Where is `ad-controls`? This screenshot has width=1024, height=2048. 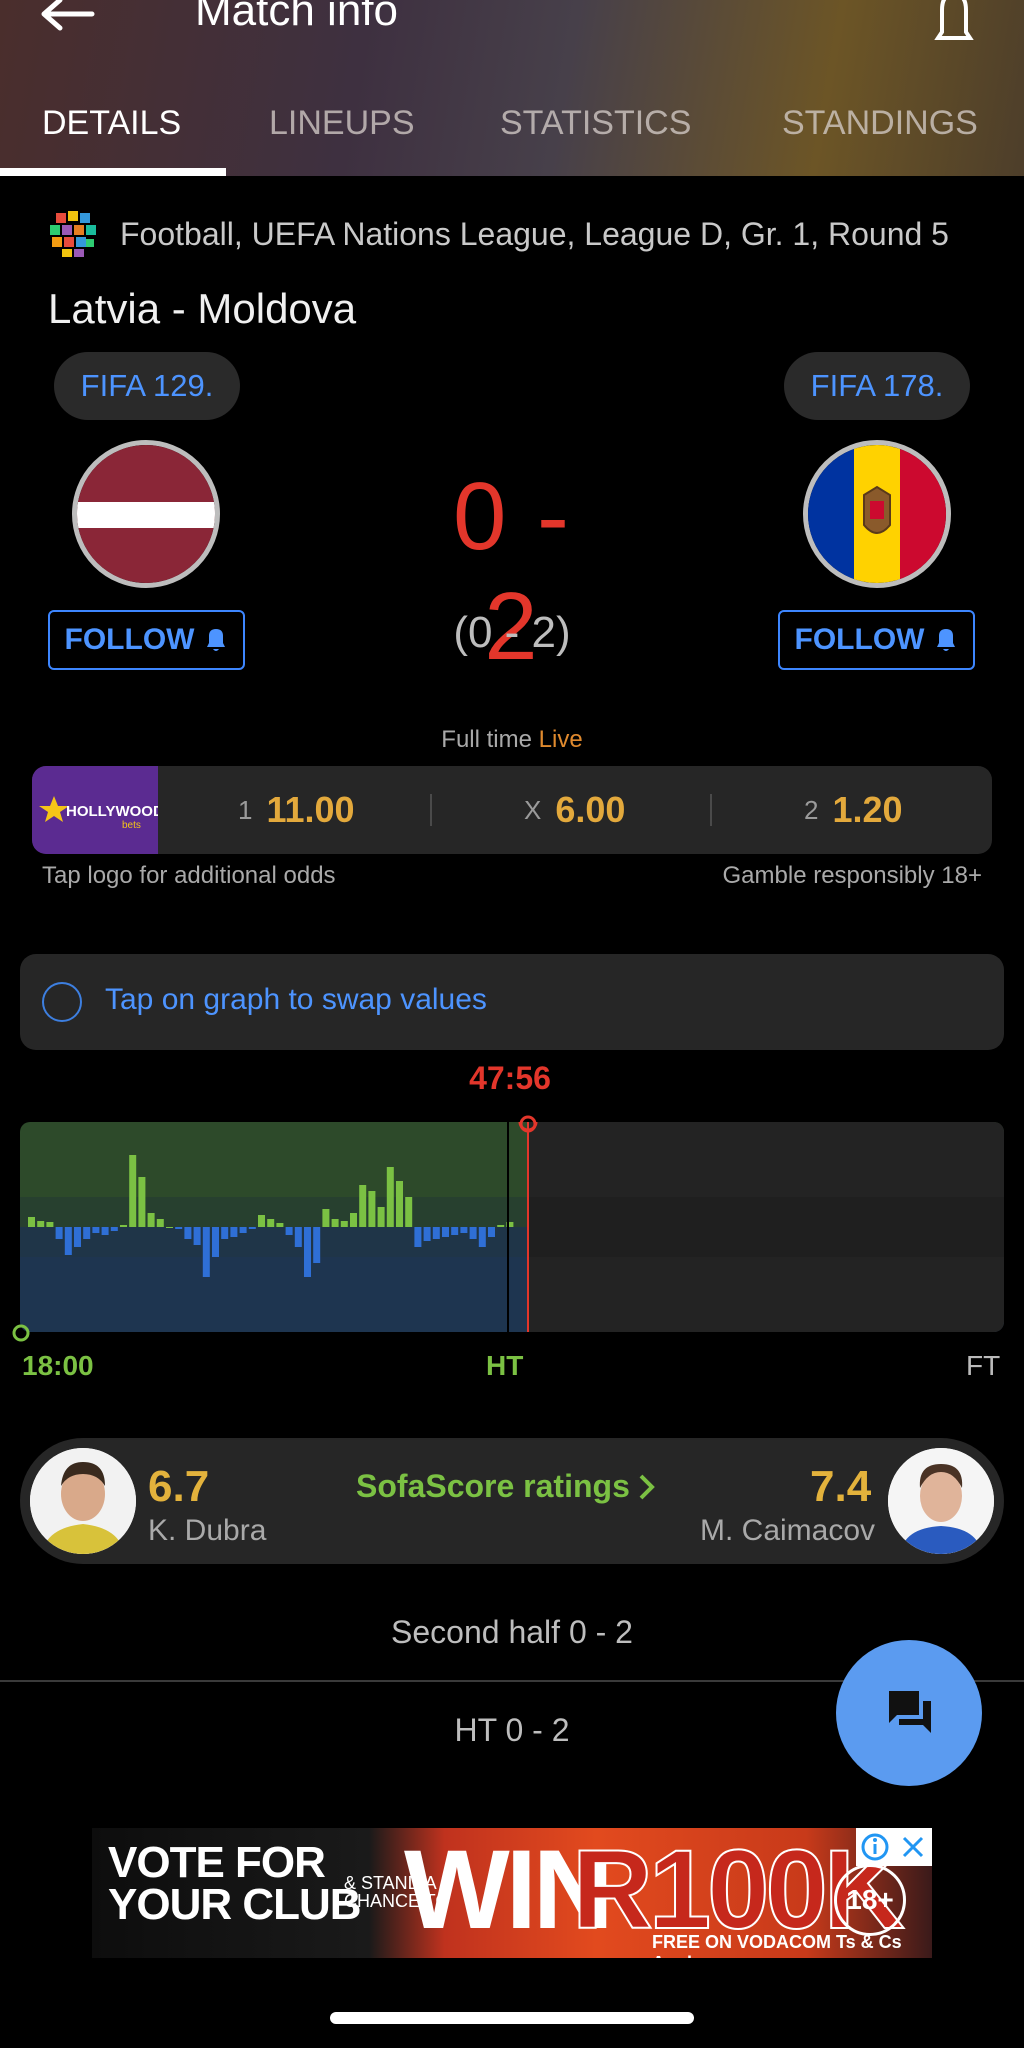
ad-controls is located at coordinates (894, 1847).